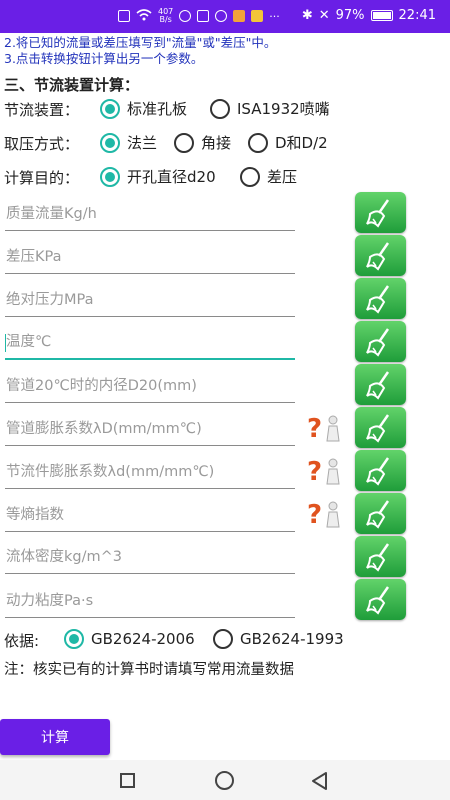 This screenshot has width=450, height=800. Describe the element at coordinates (55, 737) in the screenshot. I see `calculate-button: 计算` at that location.